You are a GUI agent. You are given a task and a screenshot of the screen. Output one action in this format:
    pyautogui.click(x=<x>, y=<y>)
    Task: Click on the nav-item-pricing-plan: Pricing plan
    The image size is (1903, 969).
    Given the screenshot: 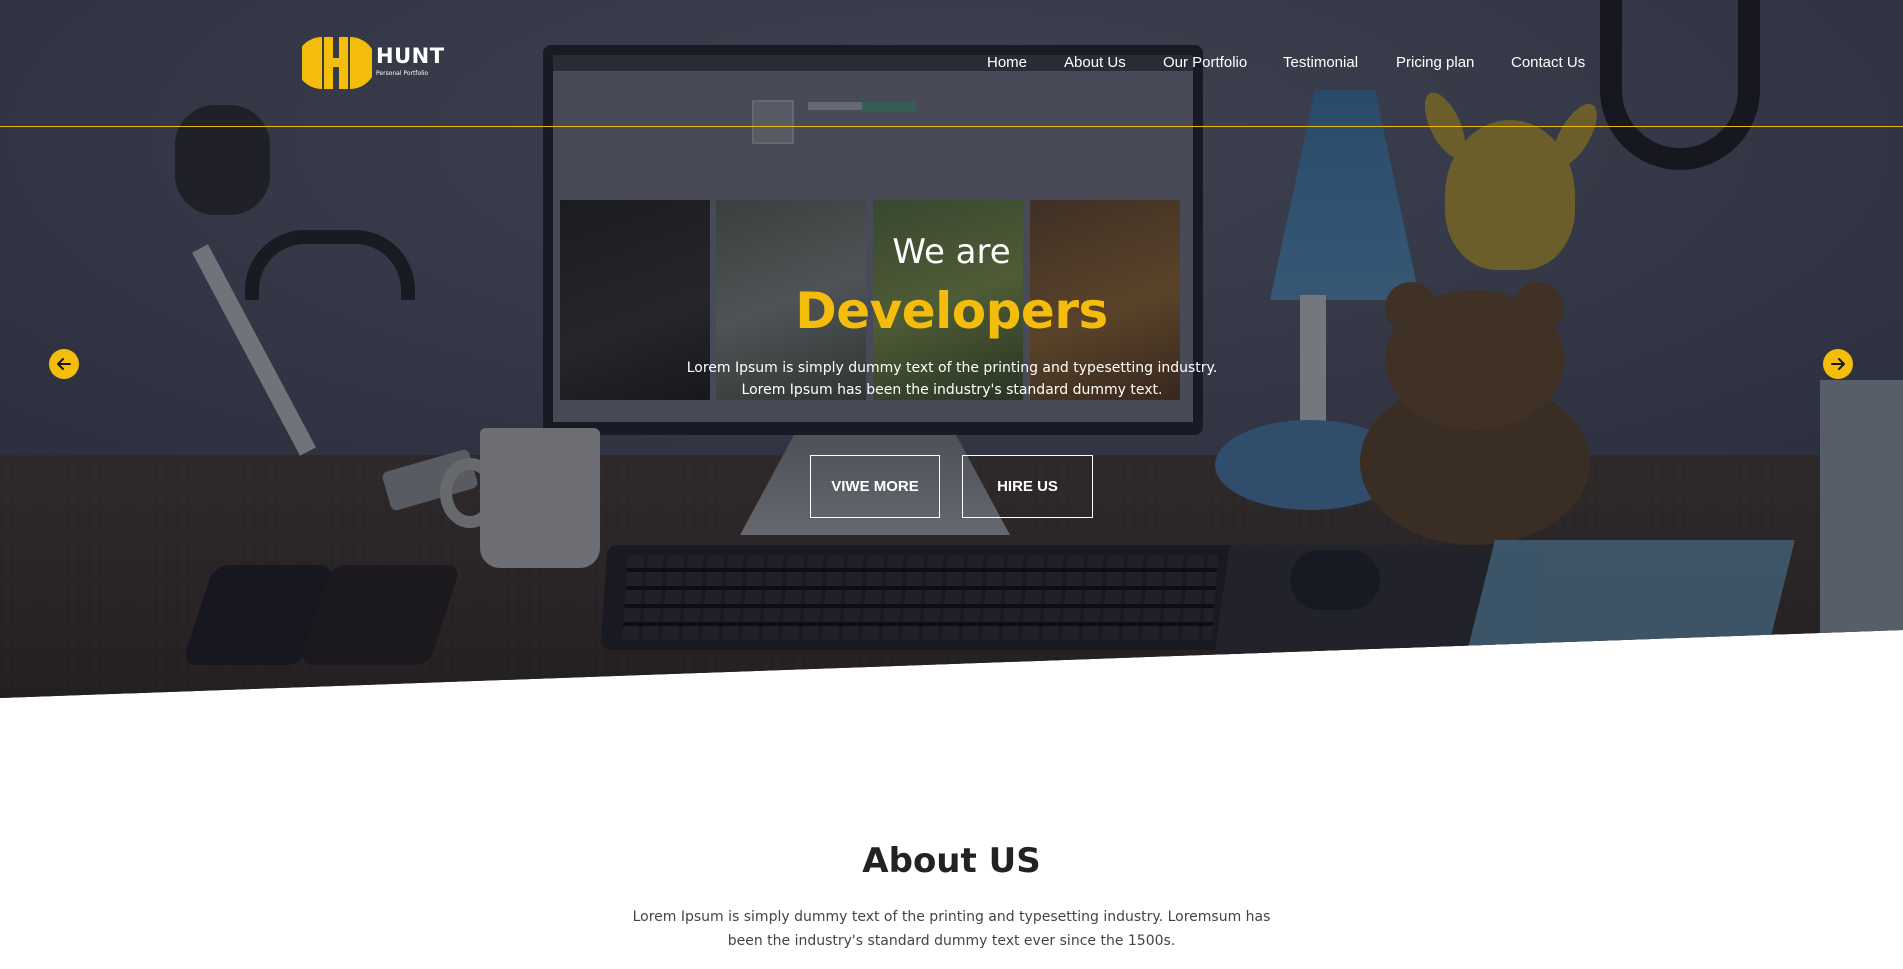 What is the action you would take?
    pyautogui.click(x=1435, y=63)
    